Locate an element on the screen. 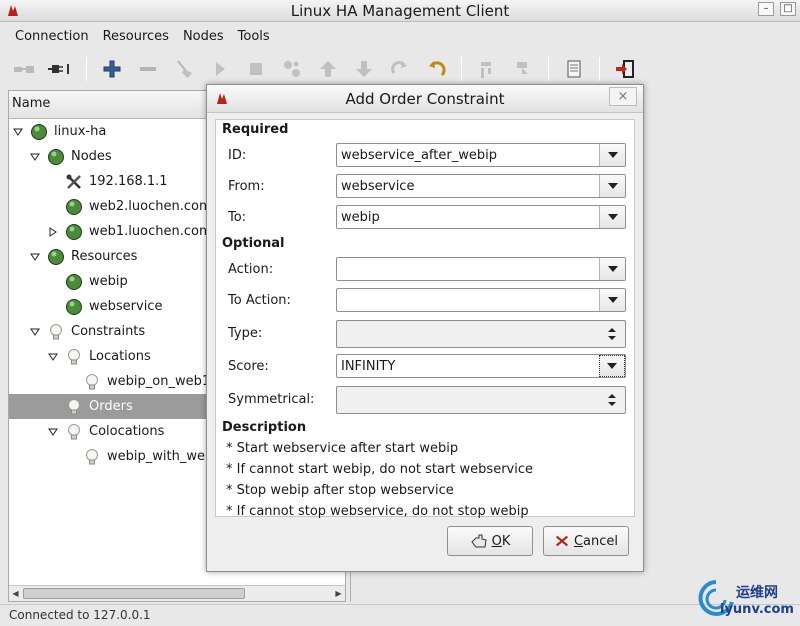  exit-icon is located at coordinates (625, 69).